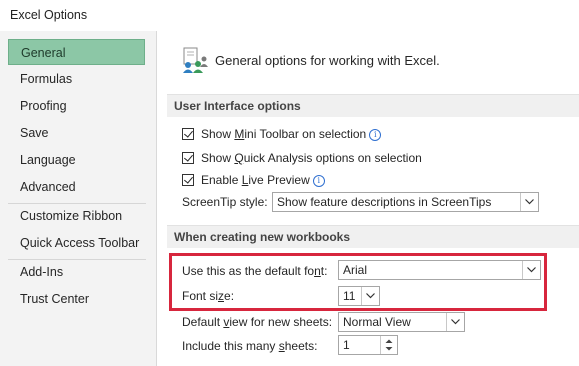 This screenshot has width=579, height=366. Describe the element at coordinates (76, 133) in the screenshot. I see `sidebar-item-save: Save` at that location.